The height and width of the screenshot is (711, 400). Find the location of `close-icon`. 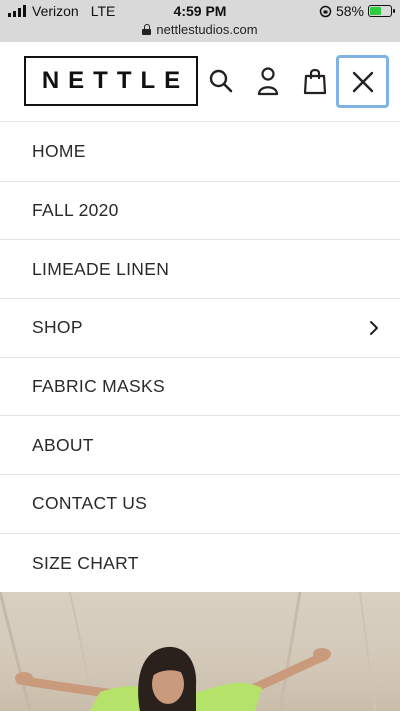

close-icon is located at coordinates (362, 81).